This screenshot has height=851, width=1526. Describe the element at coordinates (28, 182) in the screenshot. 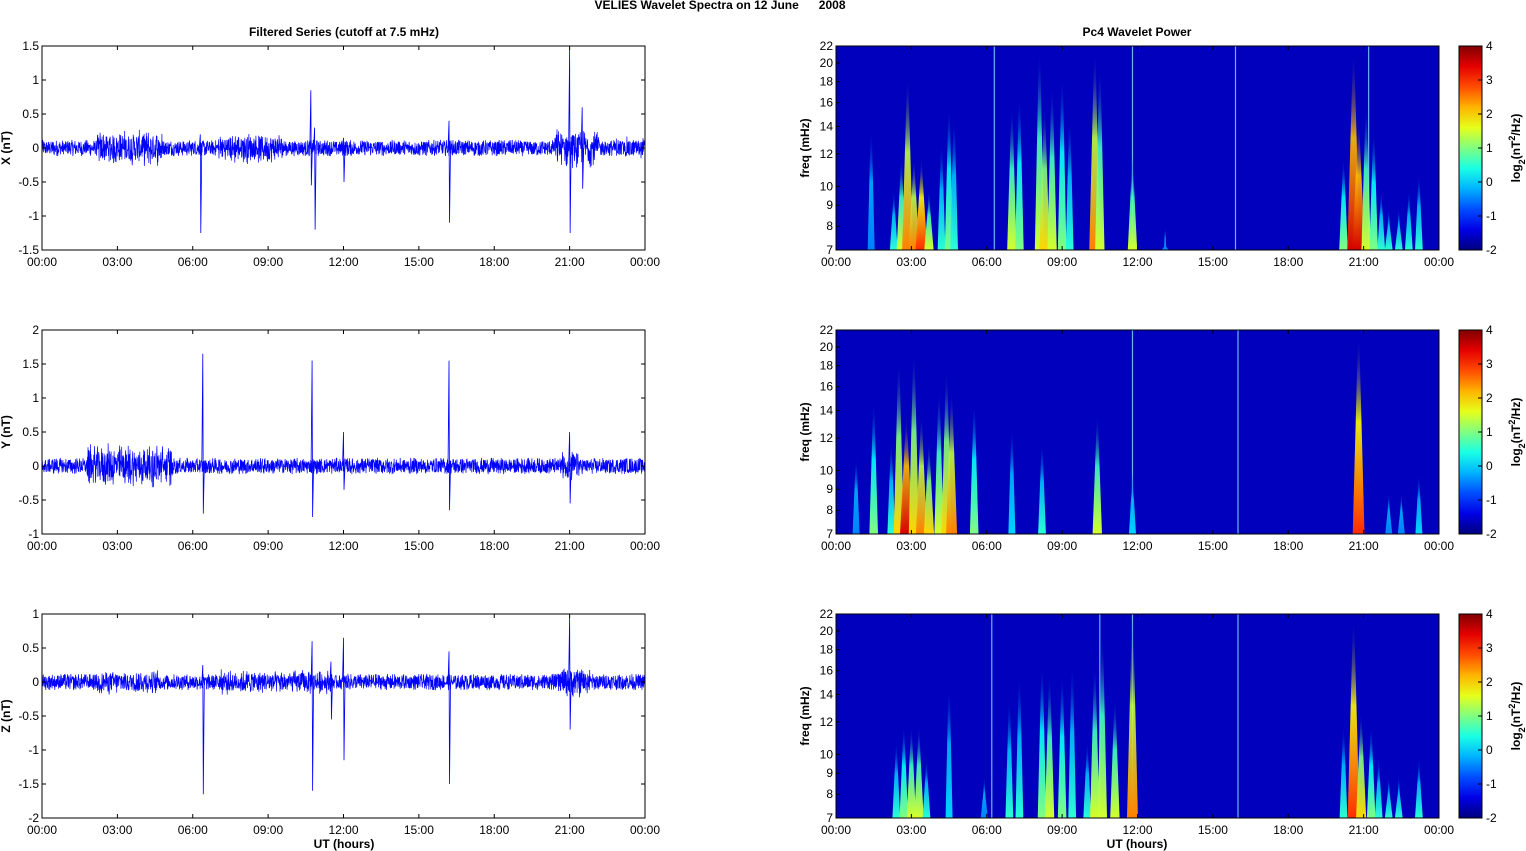

I see `y-tick-label: -0.5` at that location.